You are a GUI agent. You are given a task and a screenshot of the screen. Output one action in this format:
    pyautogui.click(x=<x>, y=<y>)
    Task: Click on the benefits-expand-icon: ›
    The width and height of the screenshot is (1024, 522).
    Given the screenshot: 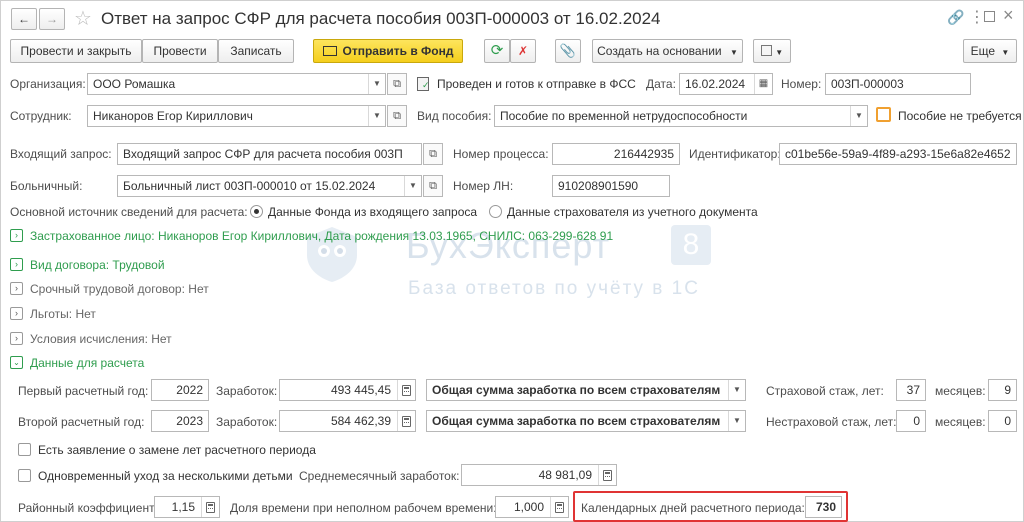 What is the action you would take?
    pyautogui.click(x=16, y=313)
    